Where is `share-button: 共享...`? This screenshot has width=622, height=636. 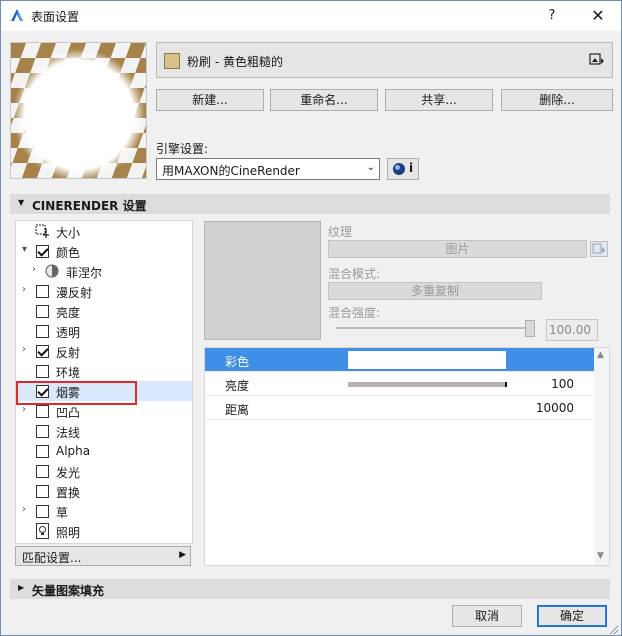 share-button: 共享... is located at coordinates (439, 100).